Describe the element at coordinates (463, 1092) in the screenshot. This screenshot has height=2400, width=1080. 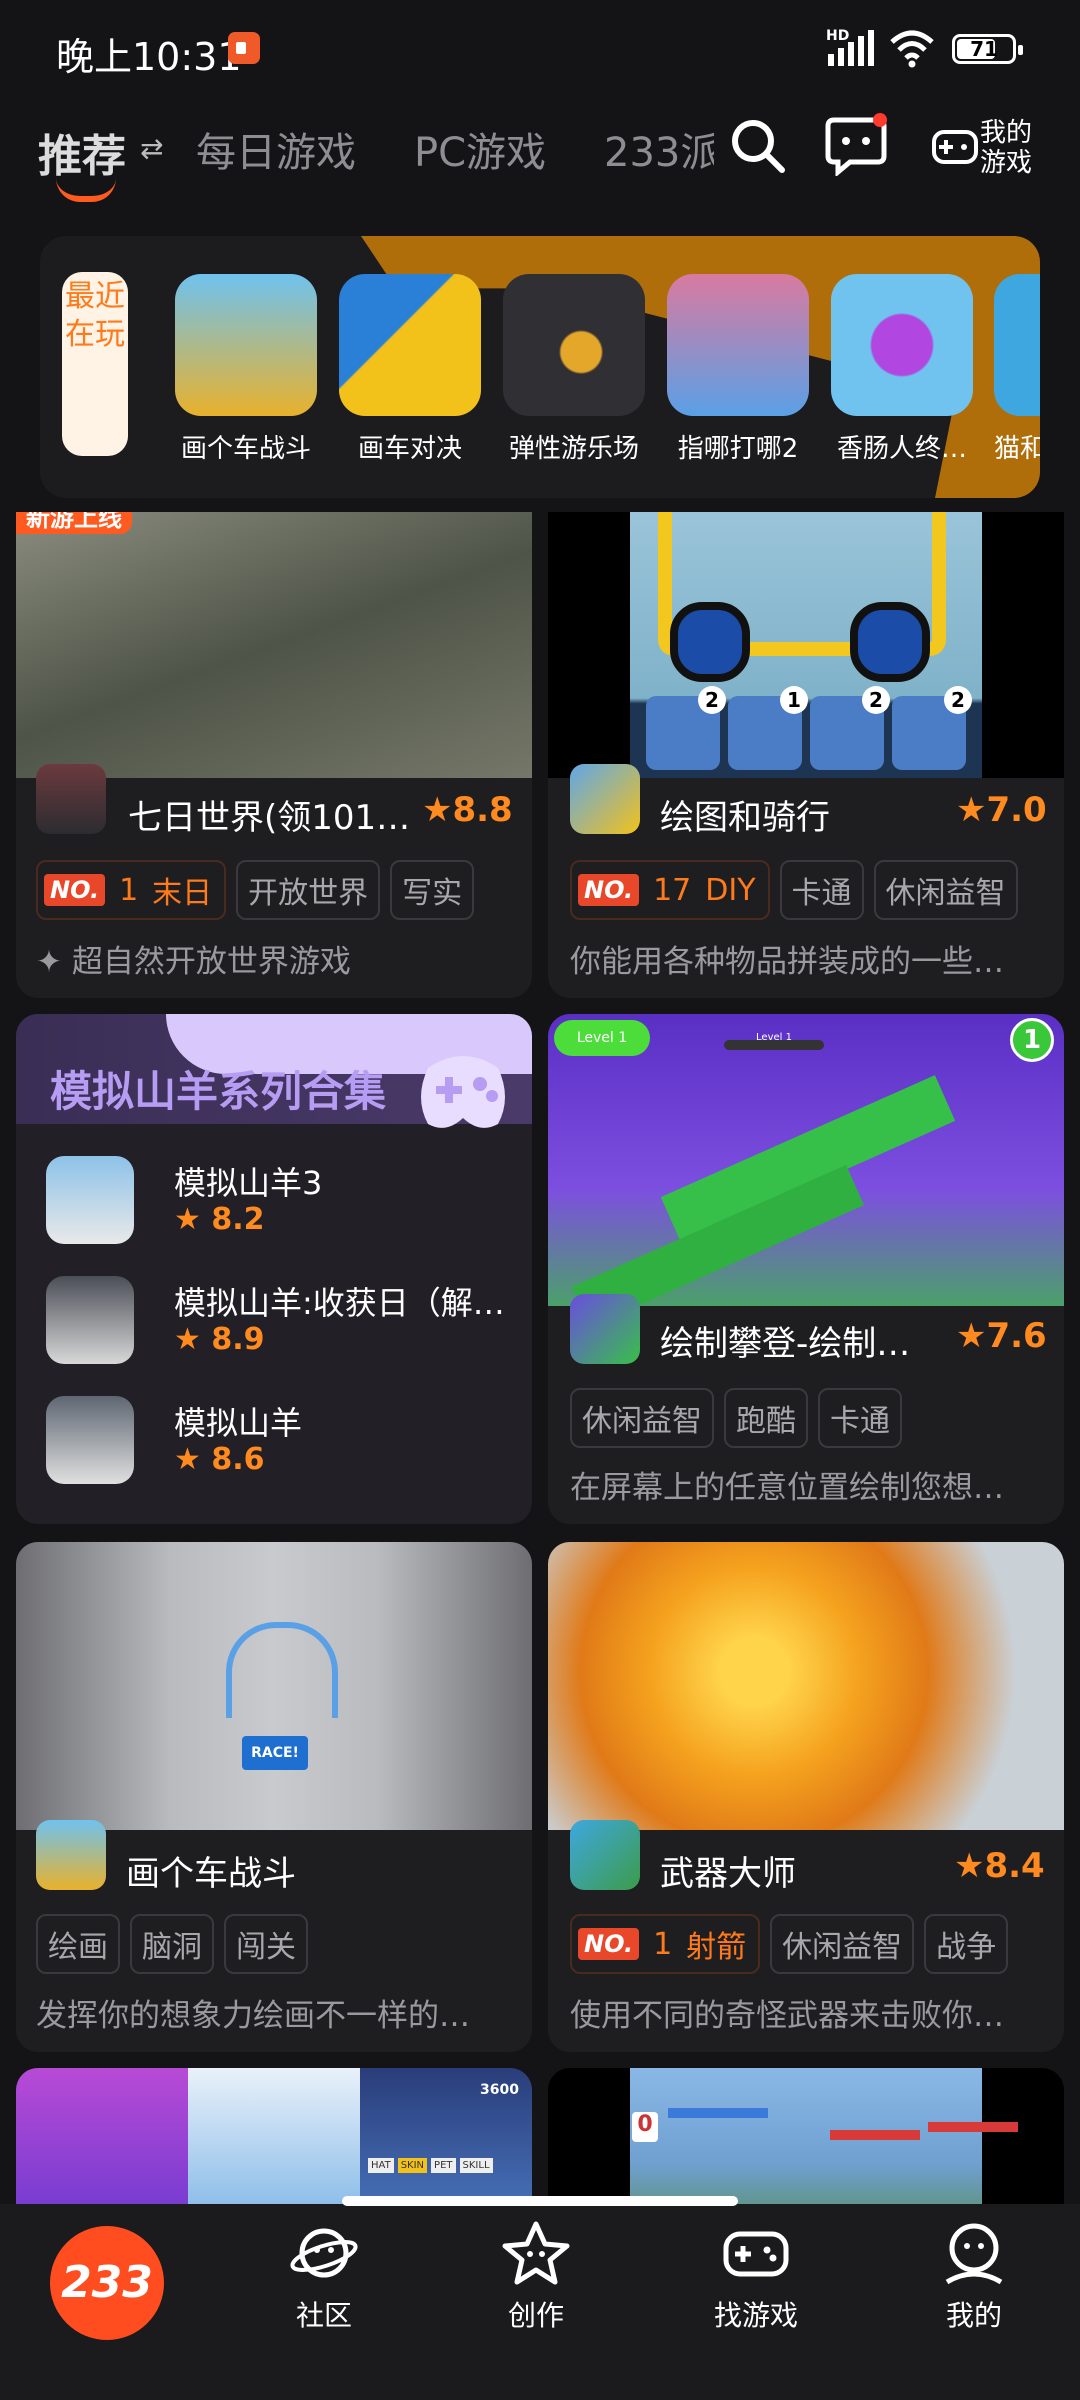
I see `gamepad-icon` at that location.